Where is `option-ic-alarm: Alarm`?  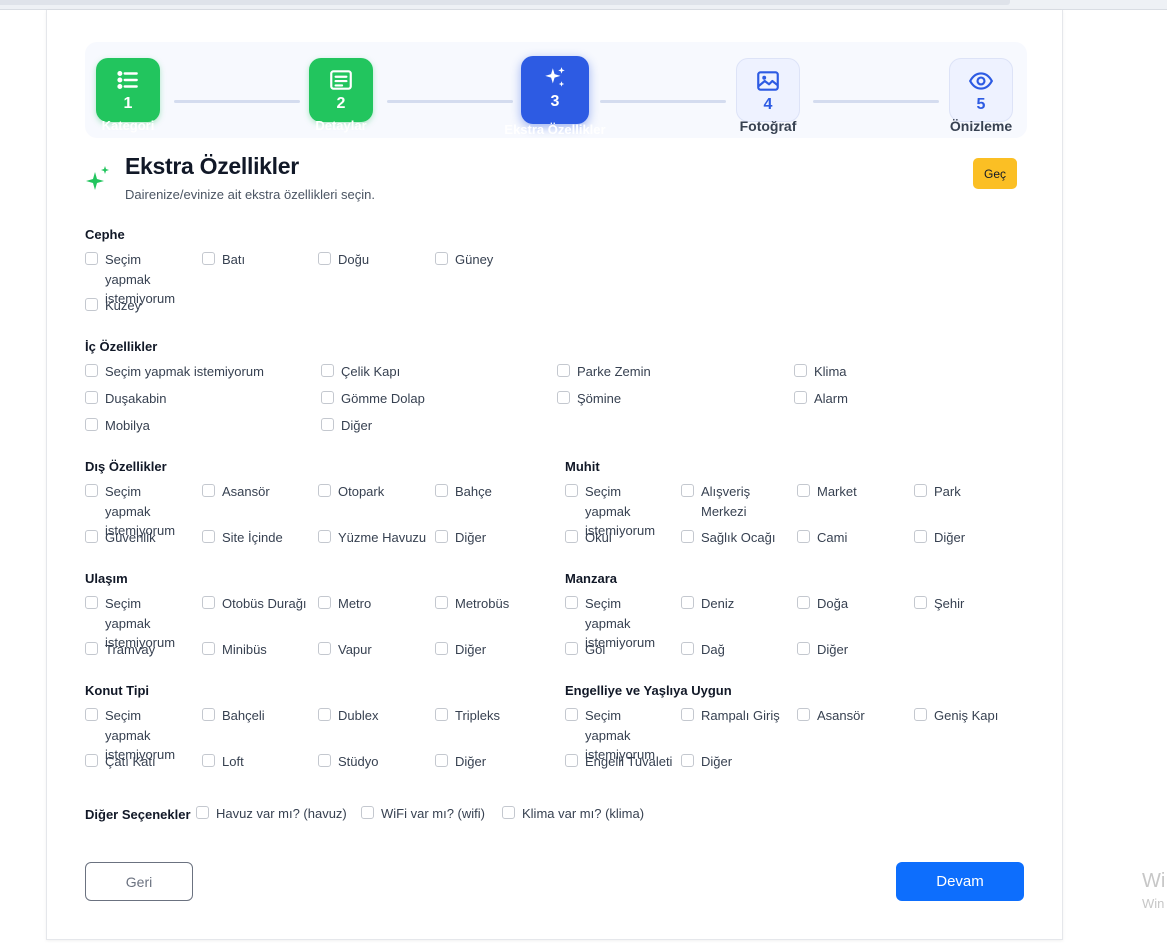
option-ic-alarm: Alarm is located at coordinates (821, 399).